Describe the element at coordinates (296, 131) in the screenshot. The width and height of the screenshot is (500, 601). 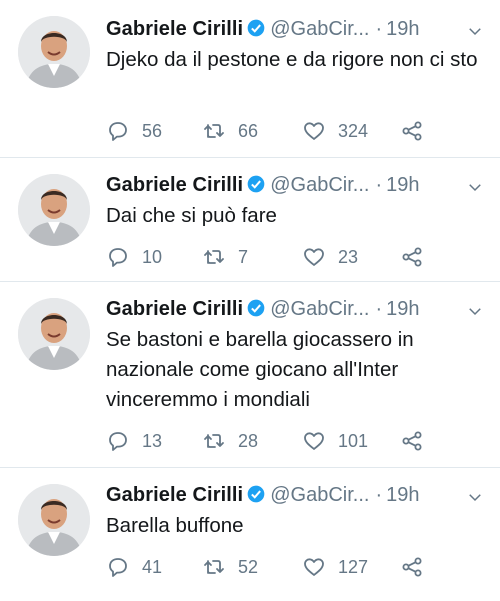
I see `tweet-actions: 56 66 324` at that location.